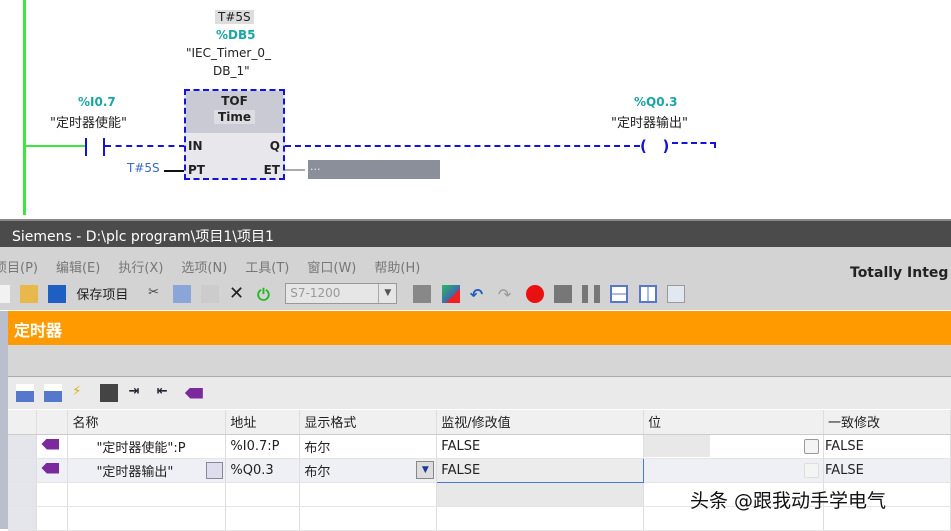 Image resolution: width=951 pixels, height=531 pixels. Describe the element at coordinates (507, 294) in the screenshot. I see `redo-icon: ↷` at that location.